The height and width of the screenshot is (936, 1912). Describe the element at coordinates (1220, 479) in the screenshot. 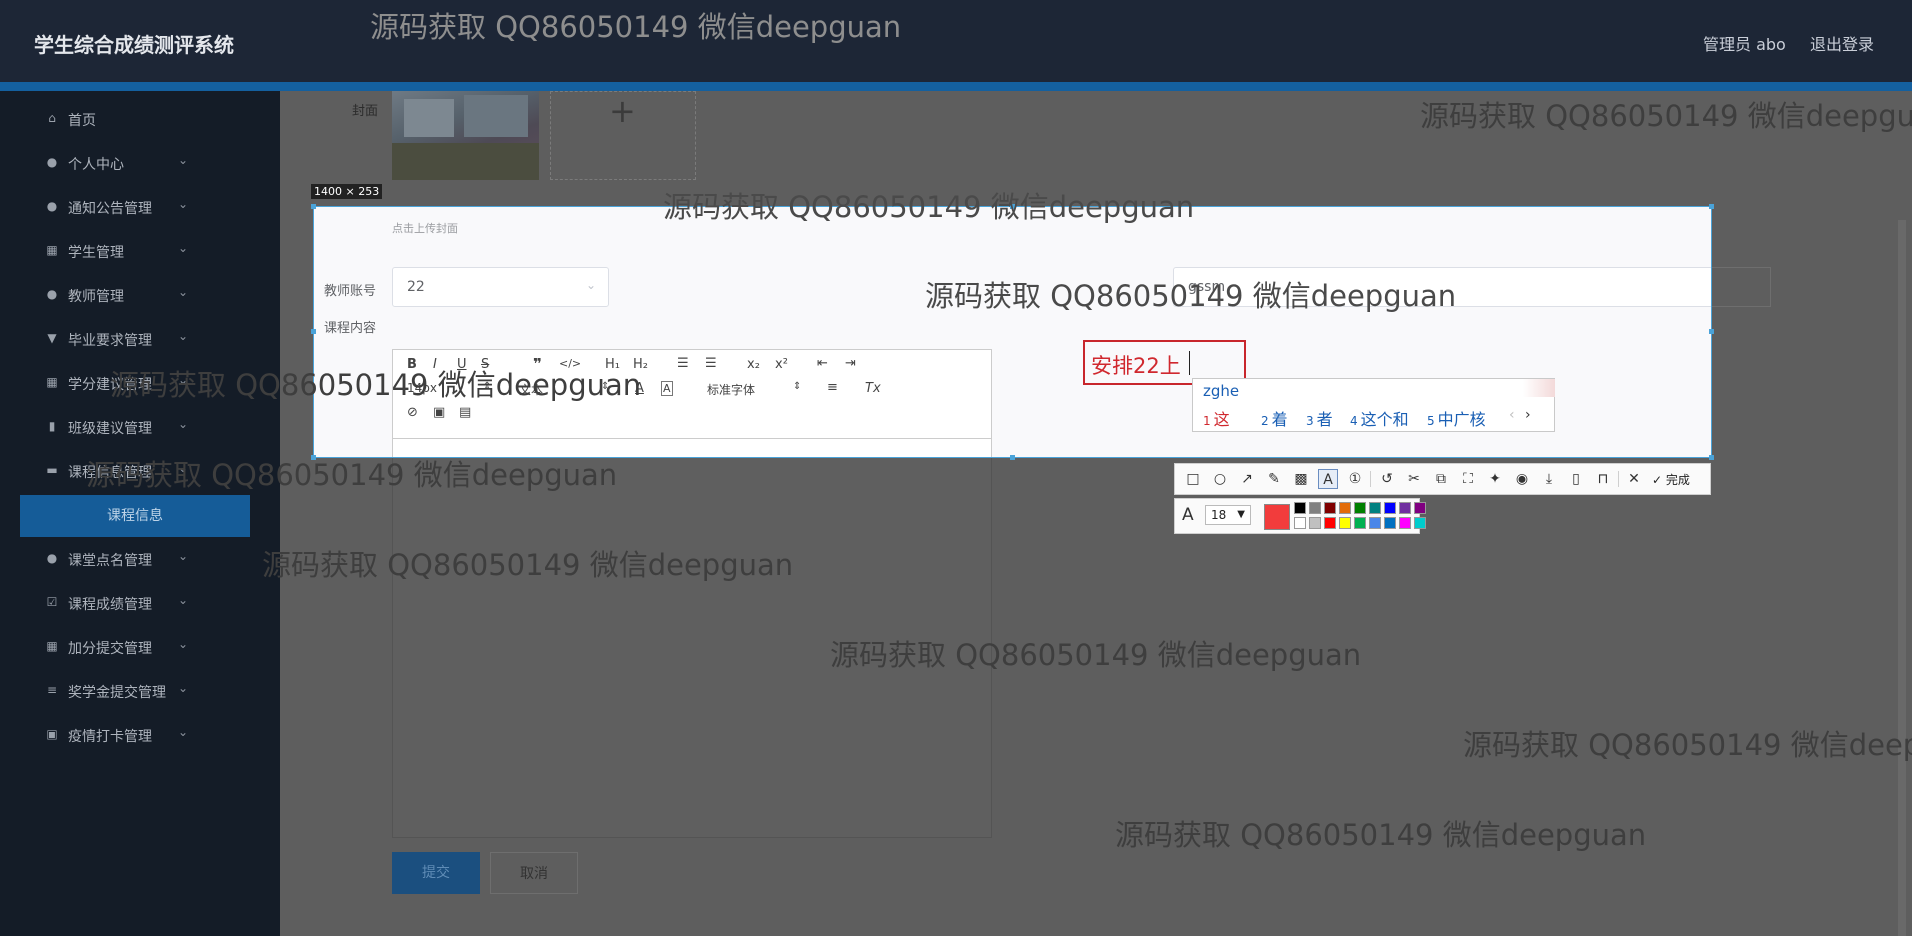

I see `ellipse-icon: ○` at that location.